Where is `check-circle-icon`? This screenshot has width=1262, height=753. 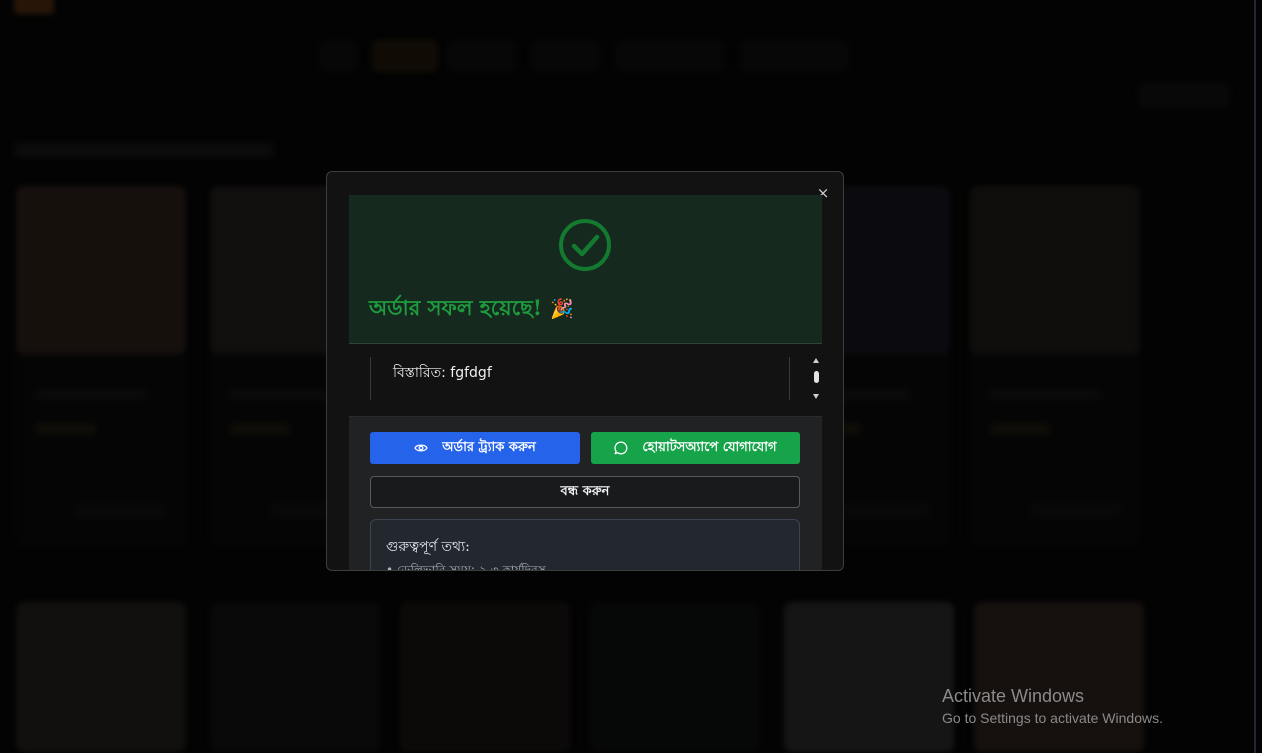
check-circle-icon is located at coordinates (585, 245).